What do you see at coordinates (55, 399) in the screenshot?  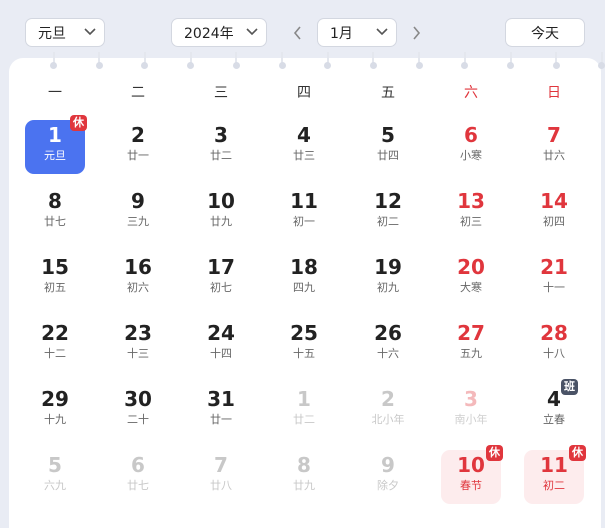 I see `day-number: 29` at bounding box center [55, 399].